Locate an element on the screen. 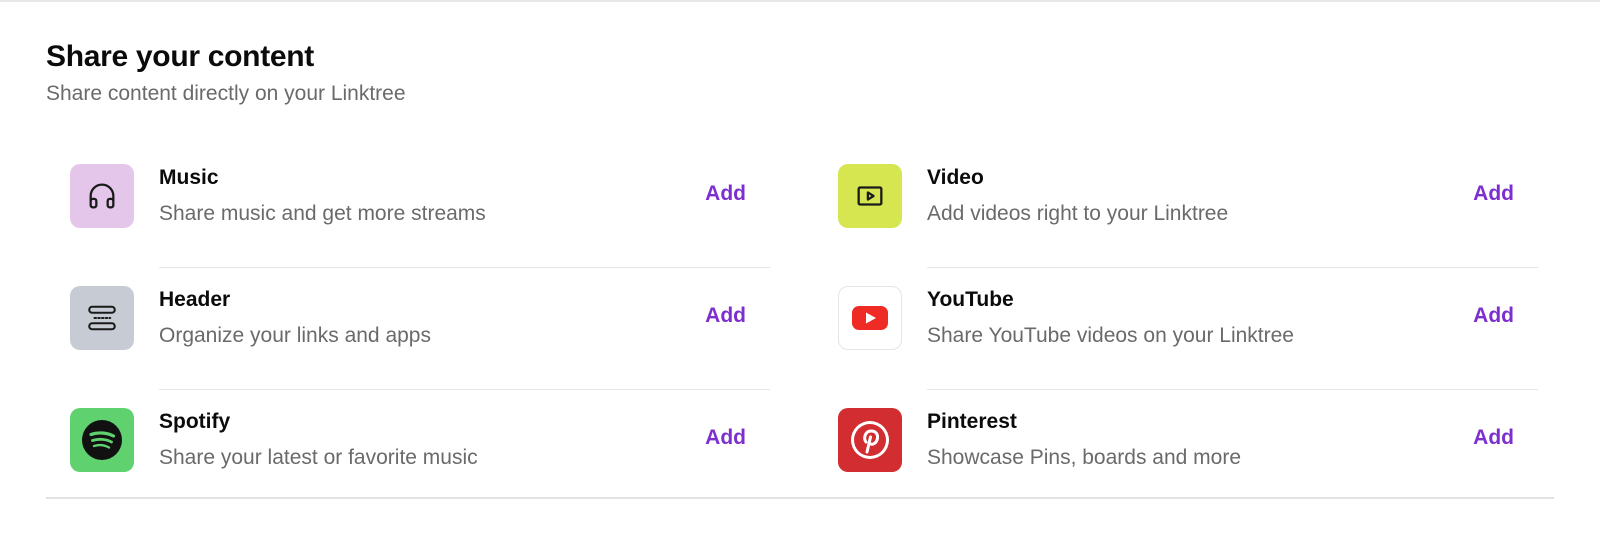  header-icon is located at coordinates (102, 318).